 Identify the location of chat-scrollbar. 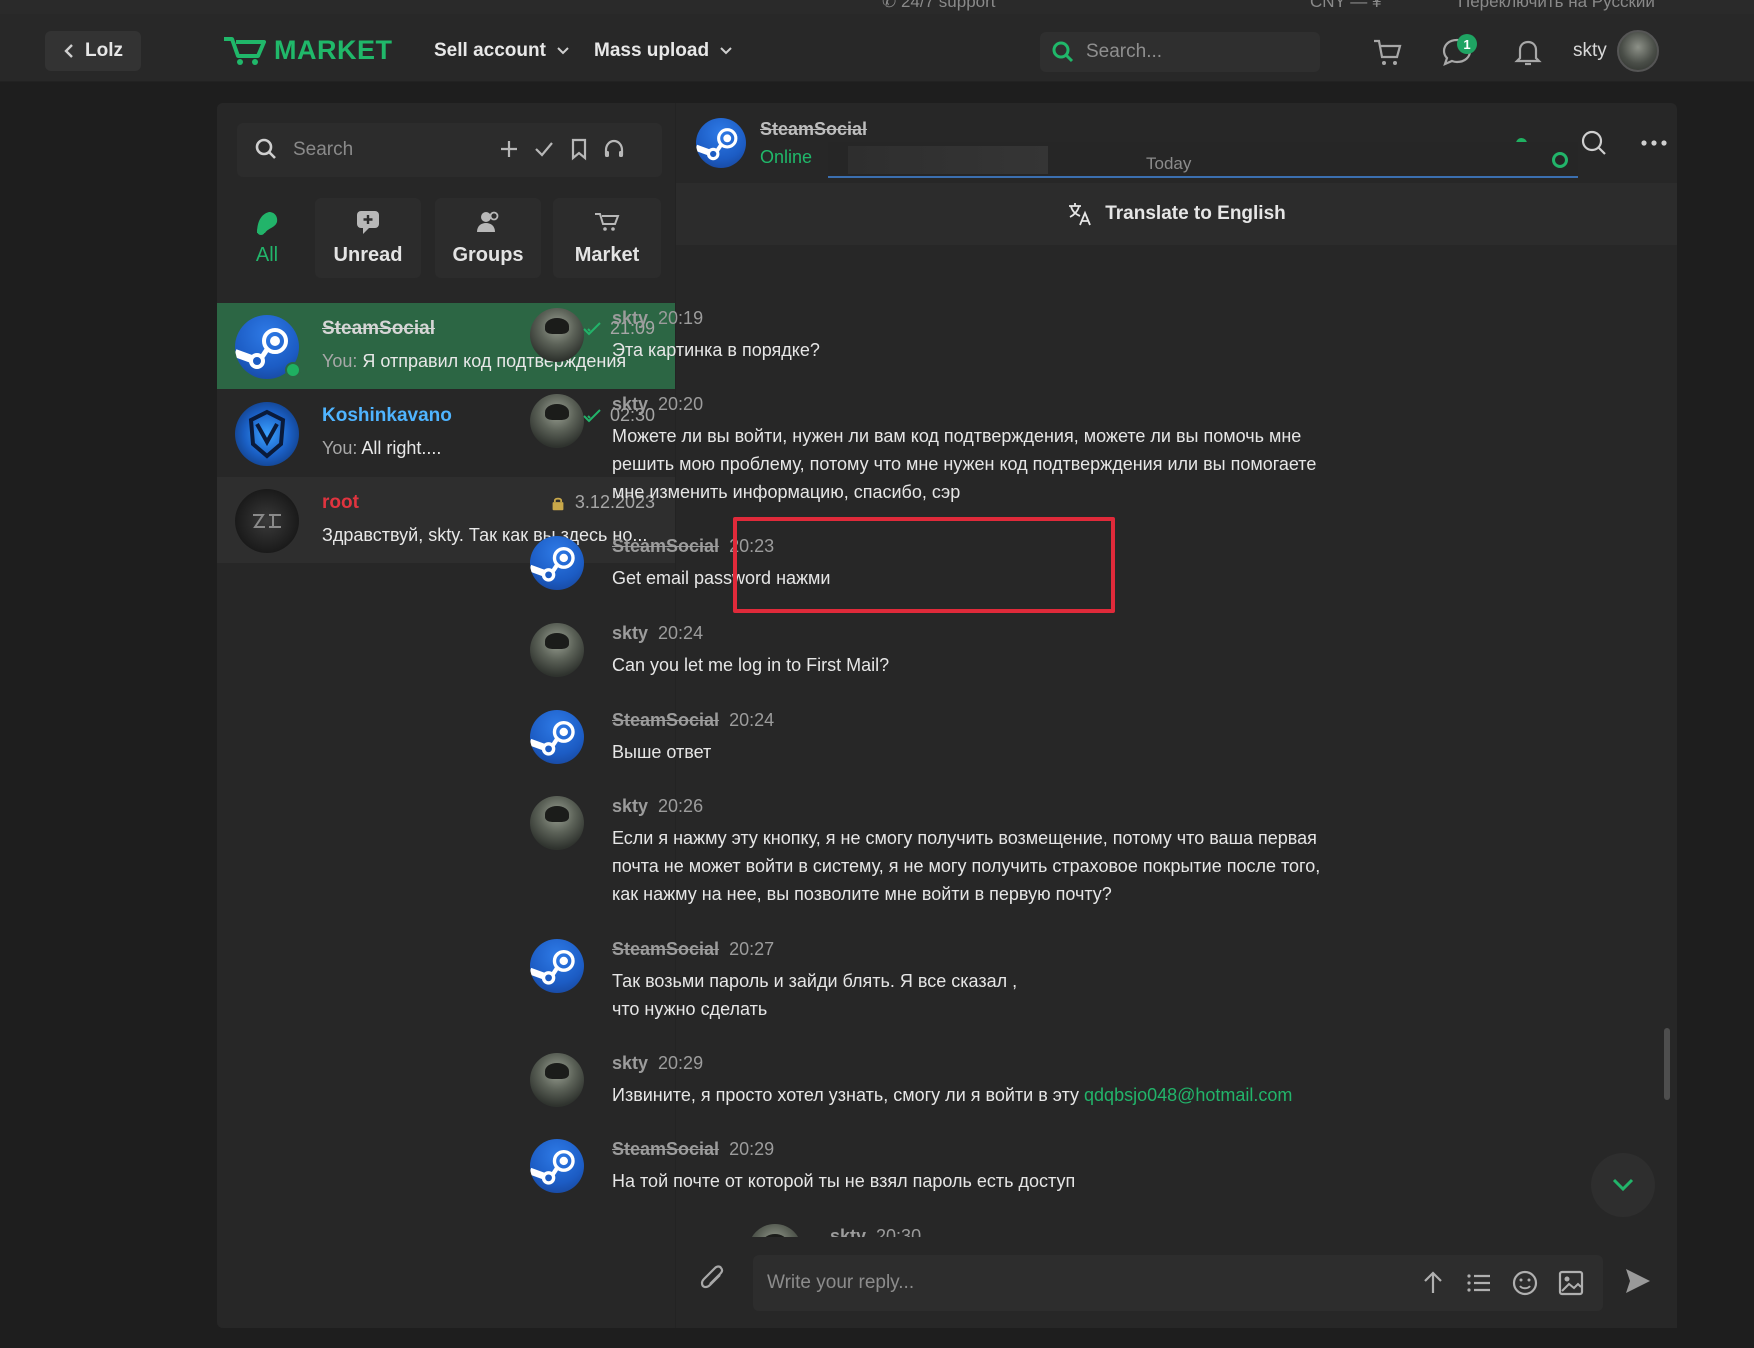
(1667, 1064).